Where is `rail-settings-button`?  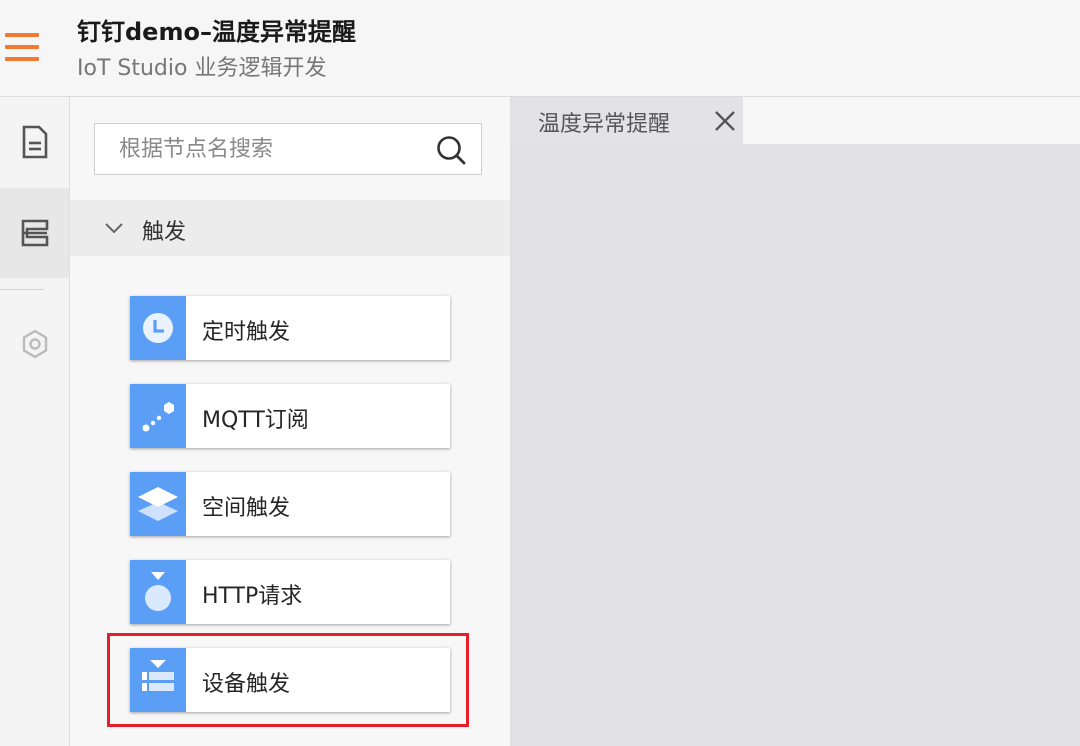 rail-settings-button is located at coordinates (34, 344).